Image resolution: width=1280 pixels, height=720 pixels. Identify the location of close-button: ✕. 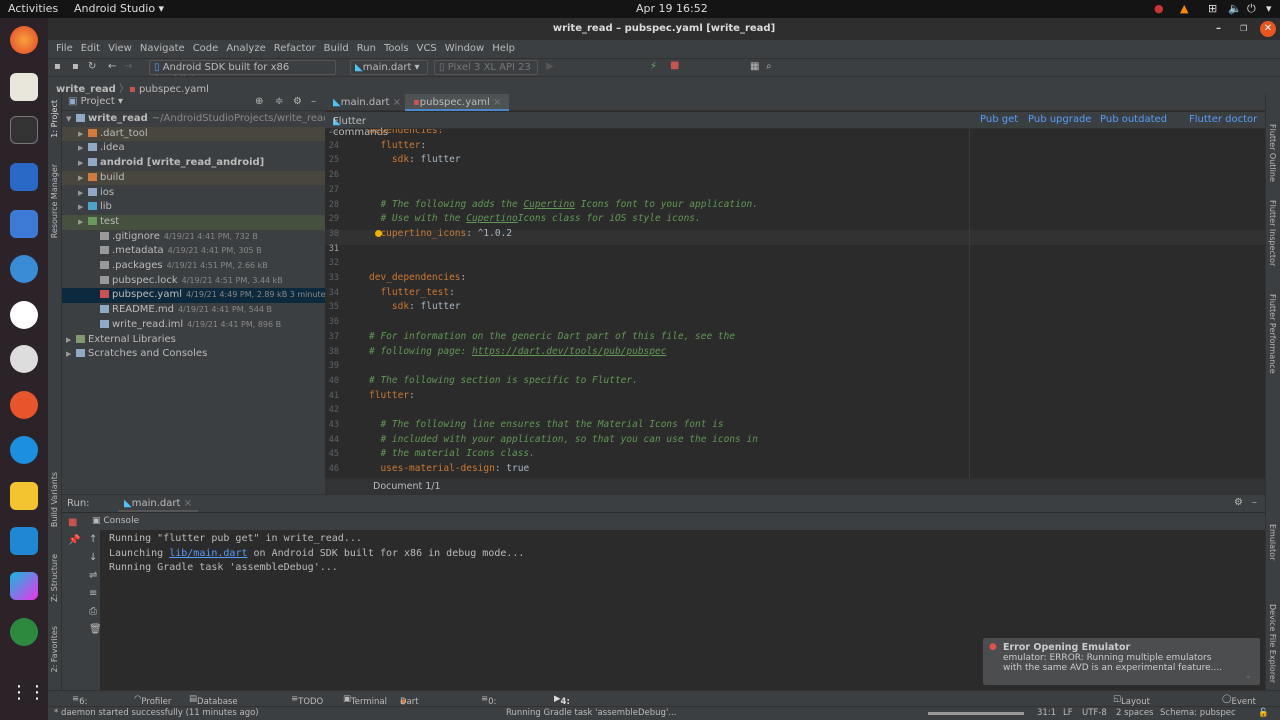
(1268, 29).